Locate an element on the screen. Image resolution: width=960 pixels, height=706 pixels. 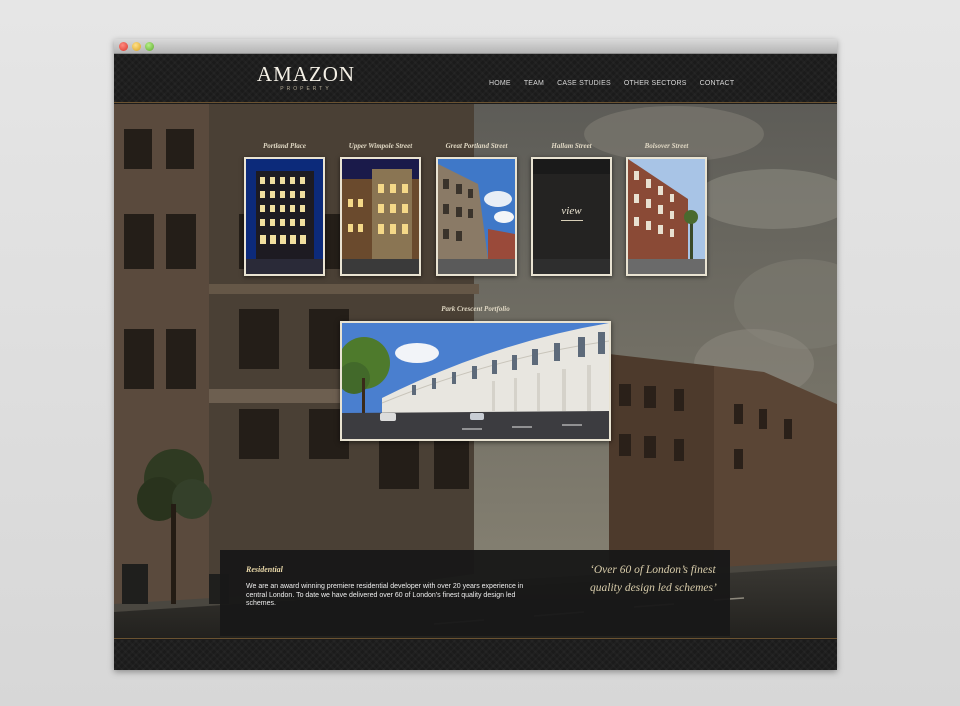
property-label: Bolsover Street is located at coordinates (666, 146).